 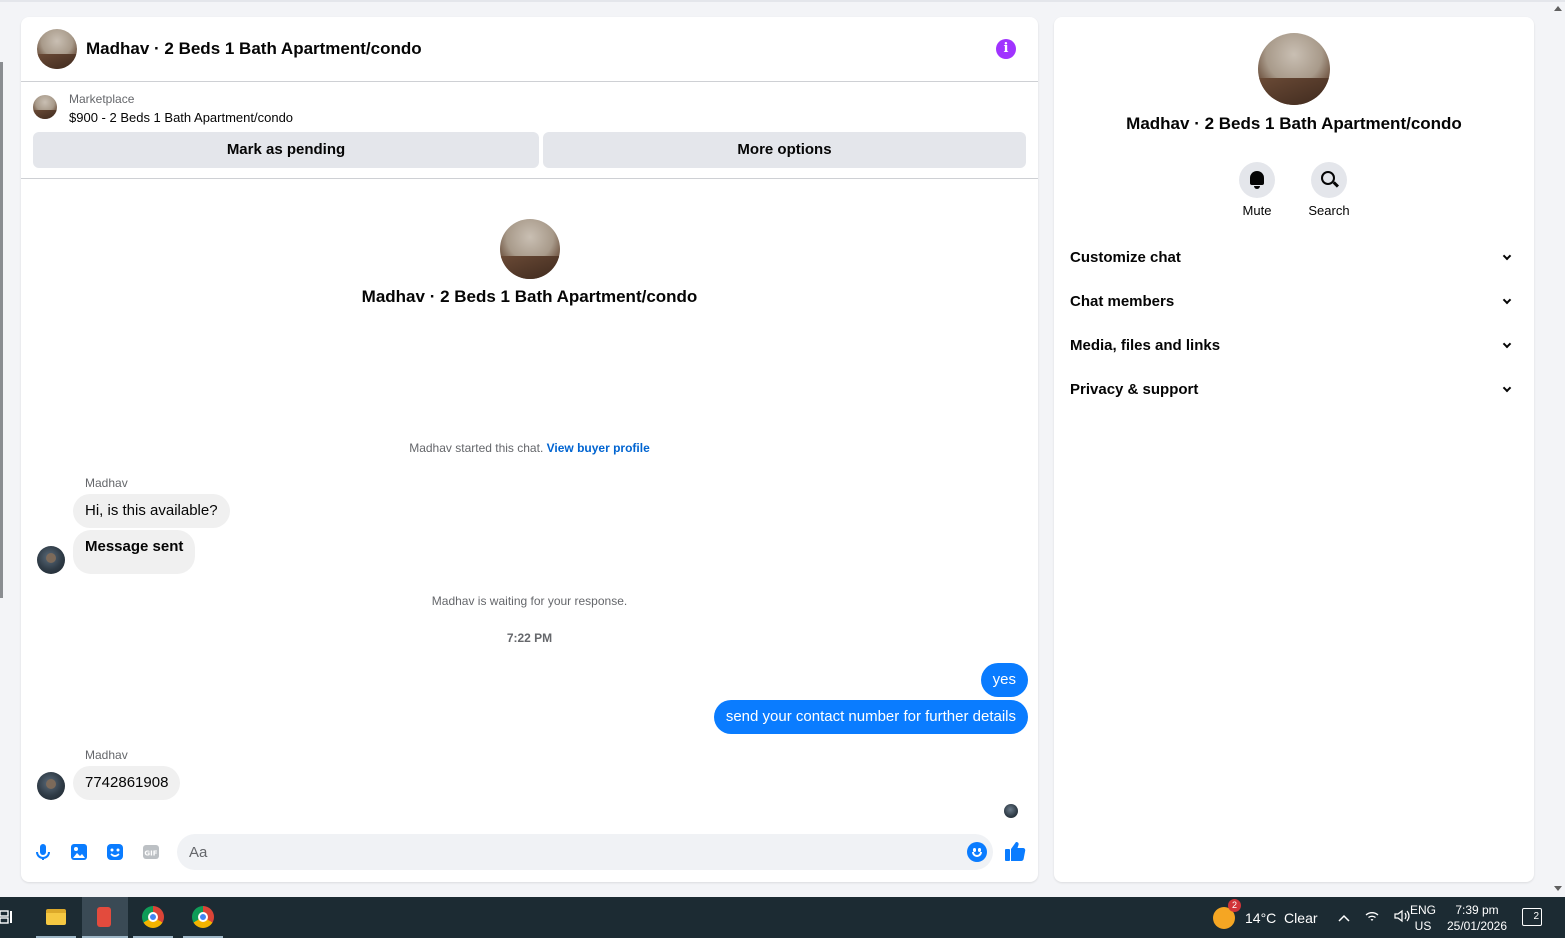 What do you see at coordinates (1558, 888) in the screenshot?
I see `scroll-down-arrow-icon` at bounding box center [1558, 888].